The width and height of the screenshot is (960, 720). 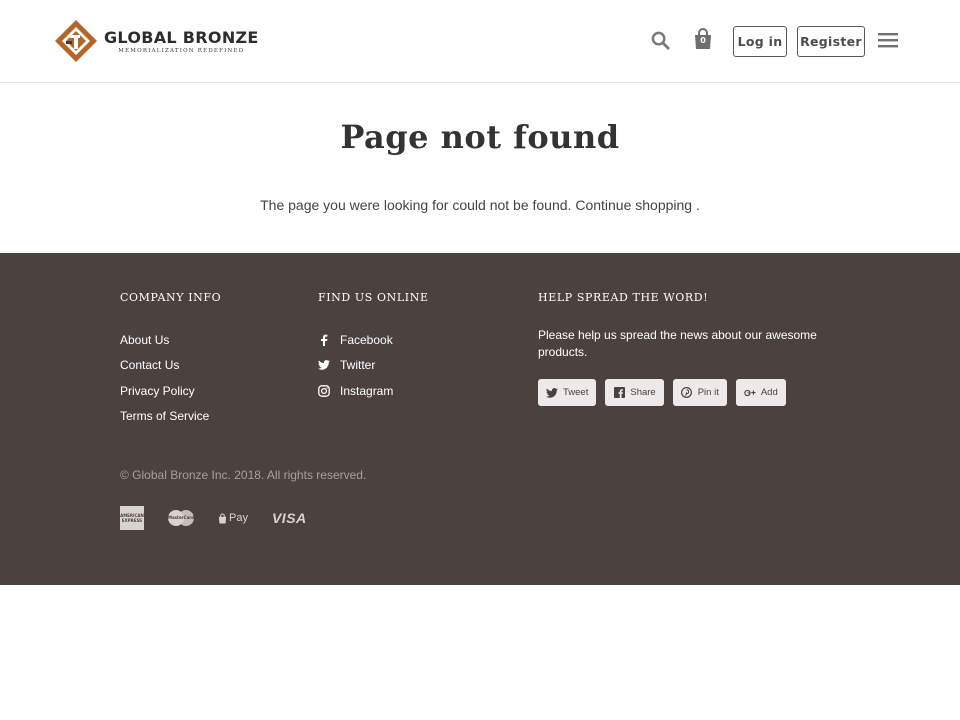 What do you see at coordinates (760, 41) in the screenshot?
I see `login-button: Log in` at bounding box center [760, 41].